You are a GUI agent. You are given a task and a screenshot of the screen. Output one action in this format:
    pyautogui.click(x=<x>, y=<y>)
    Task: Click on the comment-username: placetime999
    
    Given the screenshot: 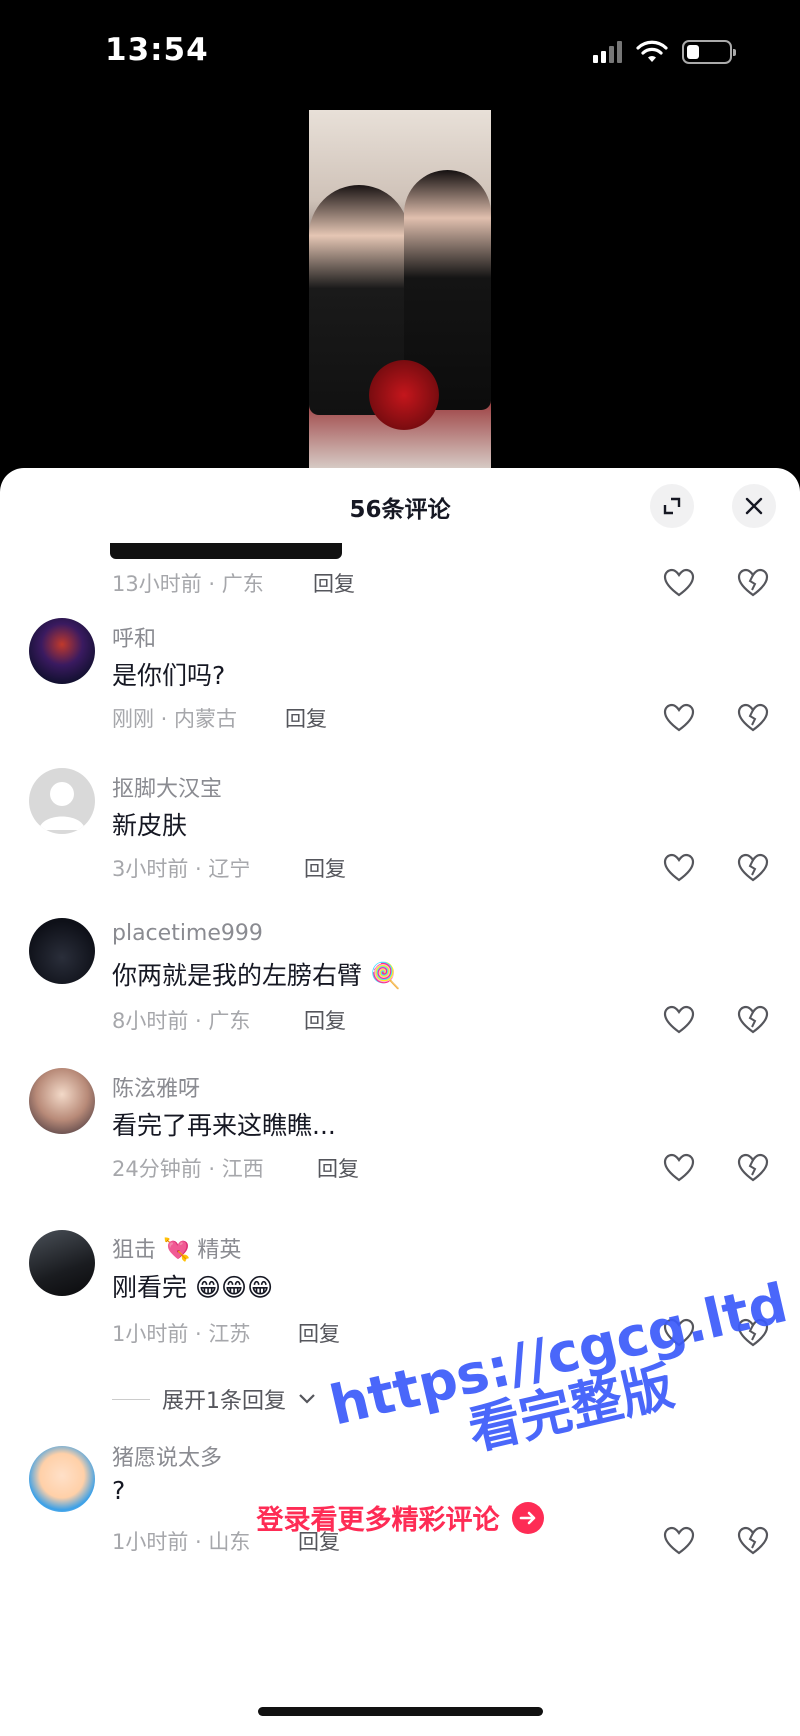 What is the action you would take?
    pyautogui.click(x=187, y=933)
    